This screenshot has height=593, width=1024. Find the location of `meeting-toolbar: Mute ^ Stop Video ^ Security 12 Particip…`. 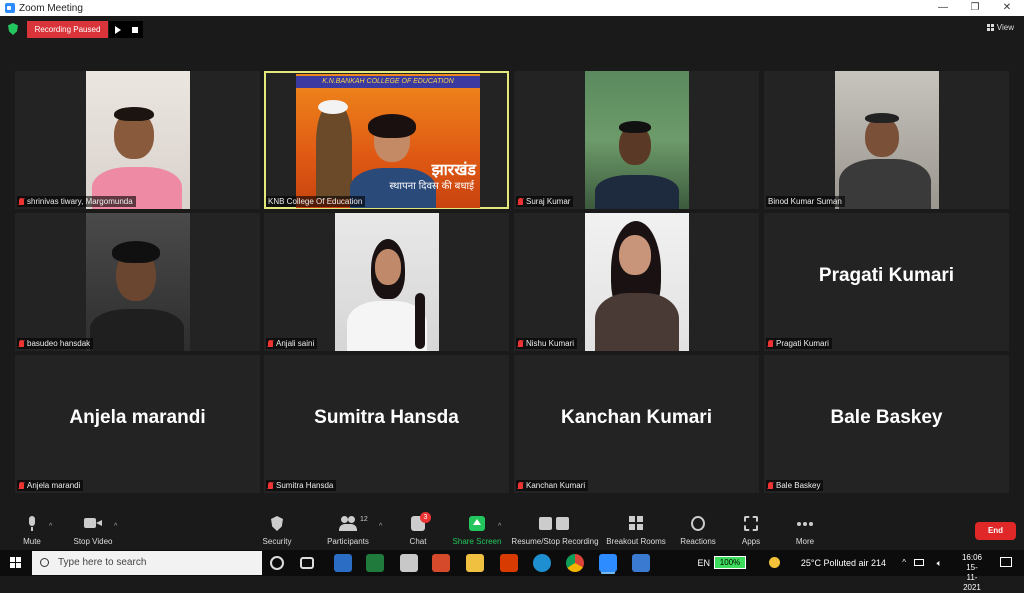

meeting-toolbar: Mute ^ Stop Video ^ Security 12 Particip… is located at coordinates (512, 530).